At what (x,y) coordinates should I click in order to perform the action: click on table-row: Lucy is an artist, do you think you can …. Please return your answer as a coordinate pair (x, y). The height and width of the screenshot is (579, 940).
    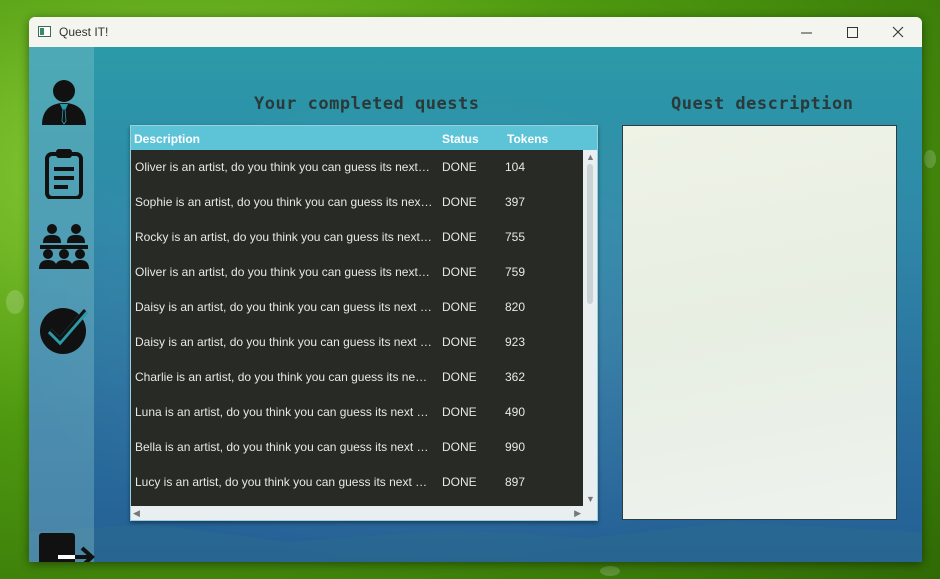
    Looking at the image, I should click on (356, 482).